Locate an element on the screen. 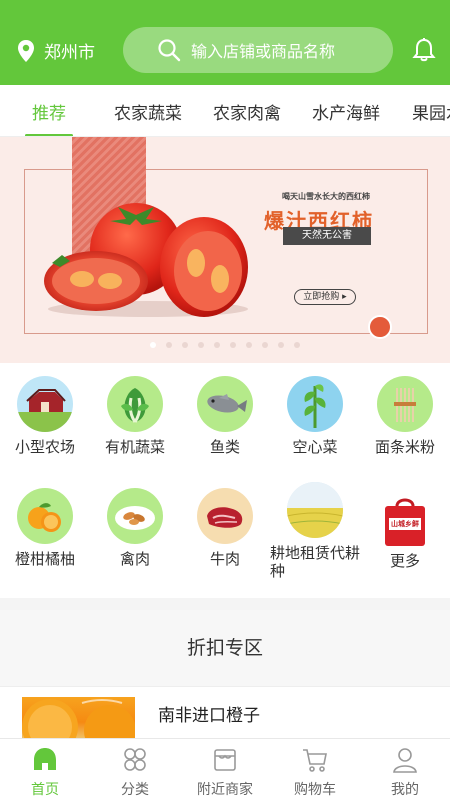 The width and height of the screenshot is (450, 800). banner-subtitle: 喝天山雪水长大的西红柿 is located at coordinates (326, 196).